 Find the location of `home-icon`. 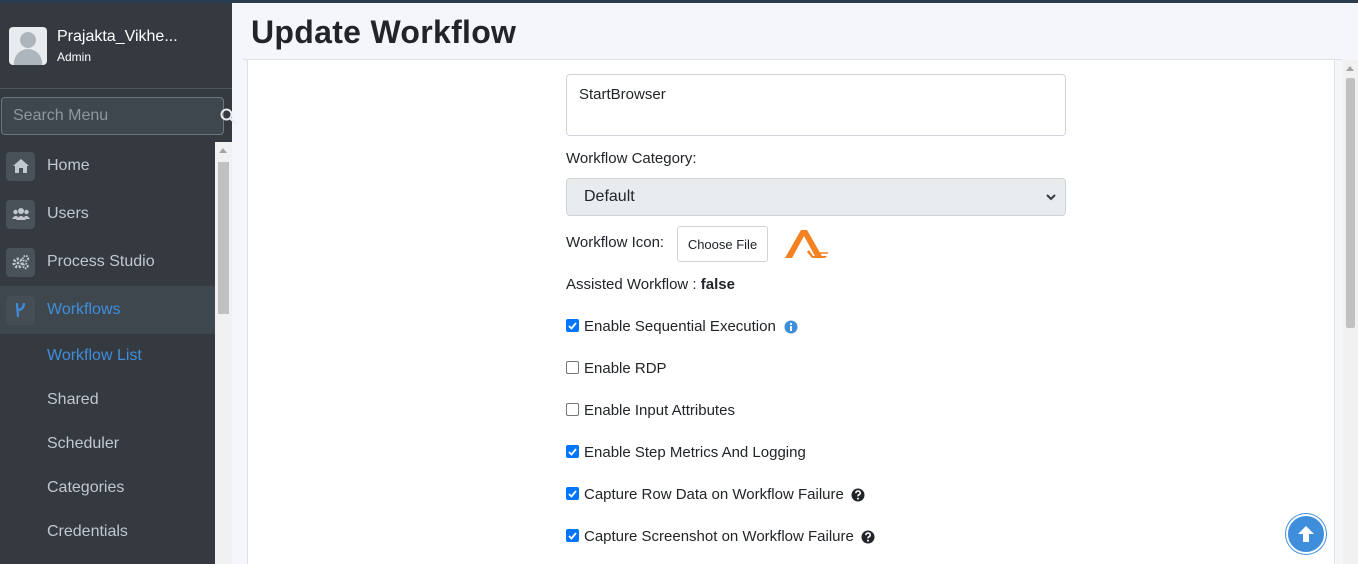

home-icon is located at coordinates (20, 166).